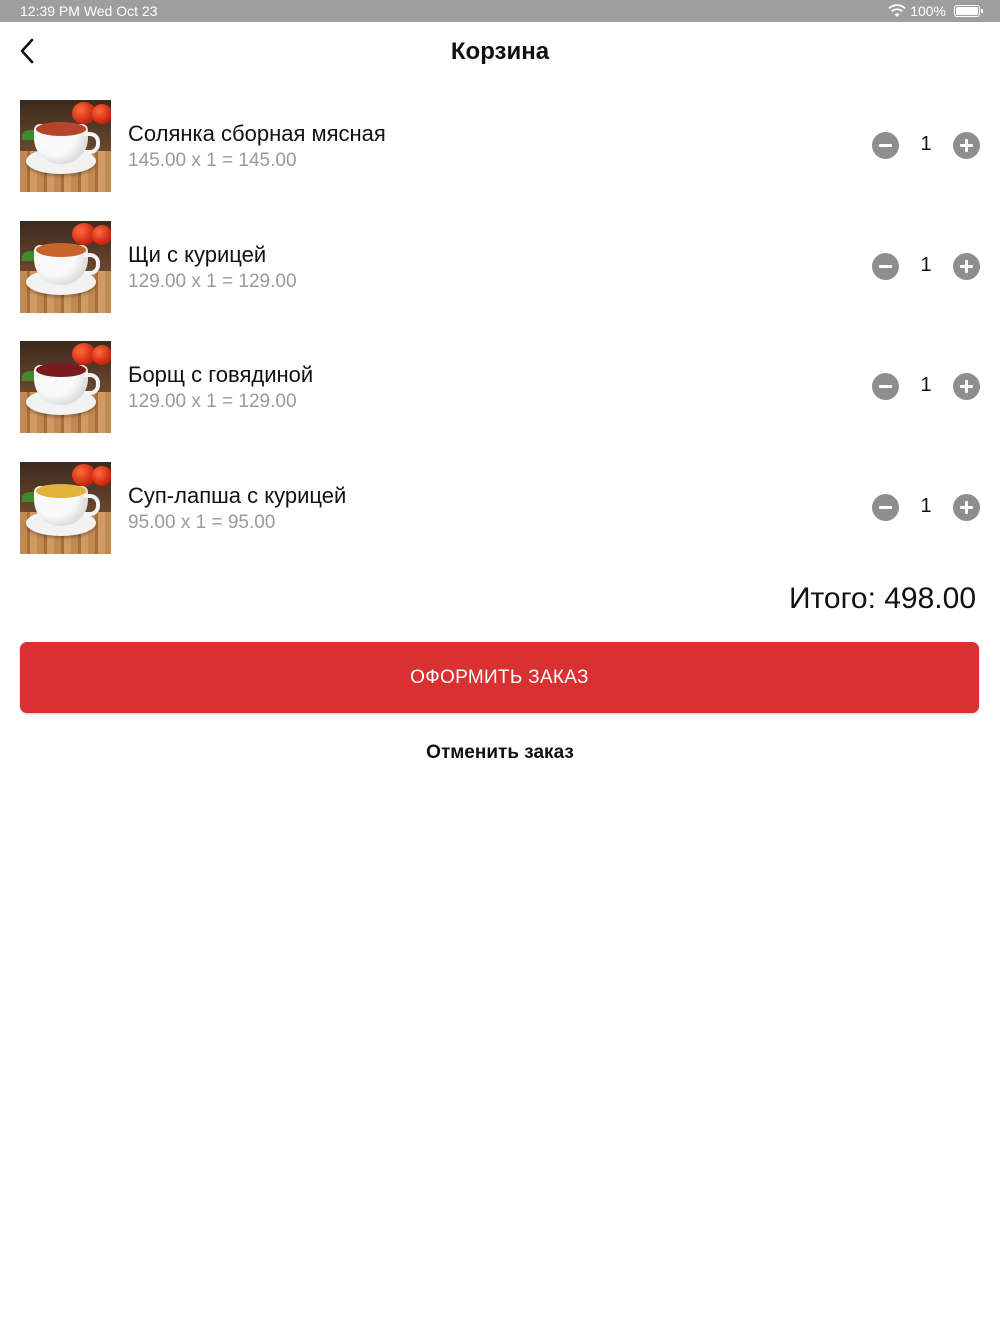 This screenshot has width=1000, height=1334. Describe the element at coordinates (500, 753) in the screenshot. I see `cancel-order-button: Отменить заказ` at that location.